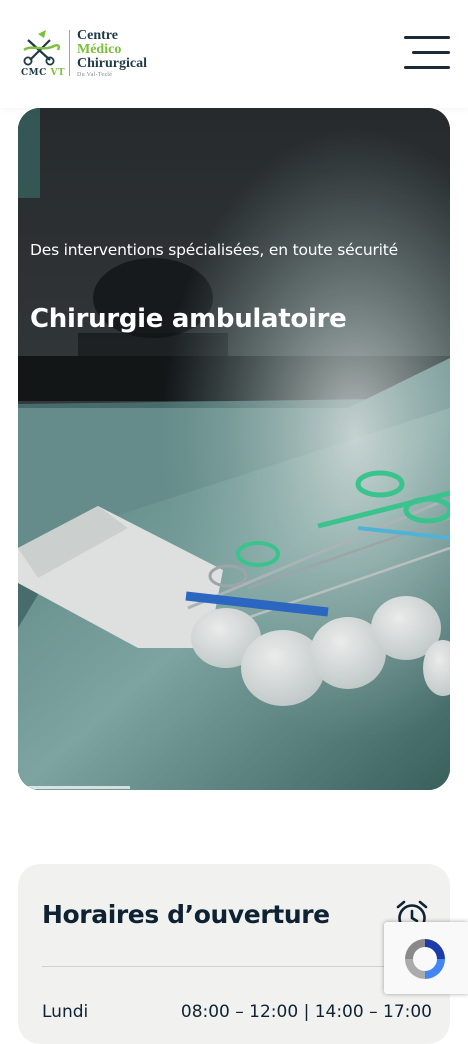  What do you see at coordinates (58, 73) in the screenshot?
I see `logo-abbr-right: VT` at bounding box center [58, 73].